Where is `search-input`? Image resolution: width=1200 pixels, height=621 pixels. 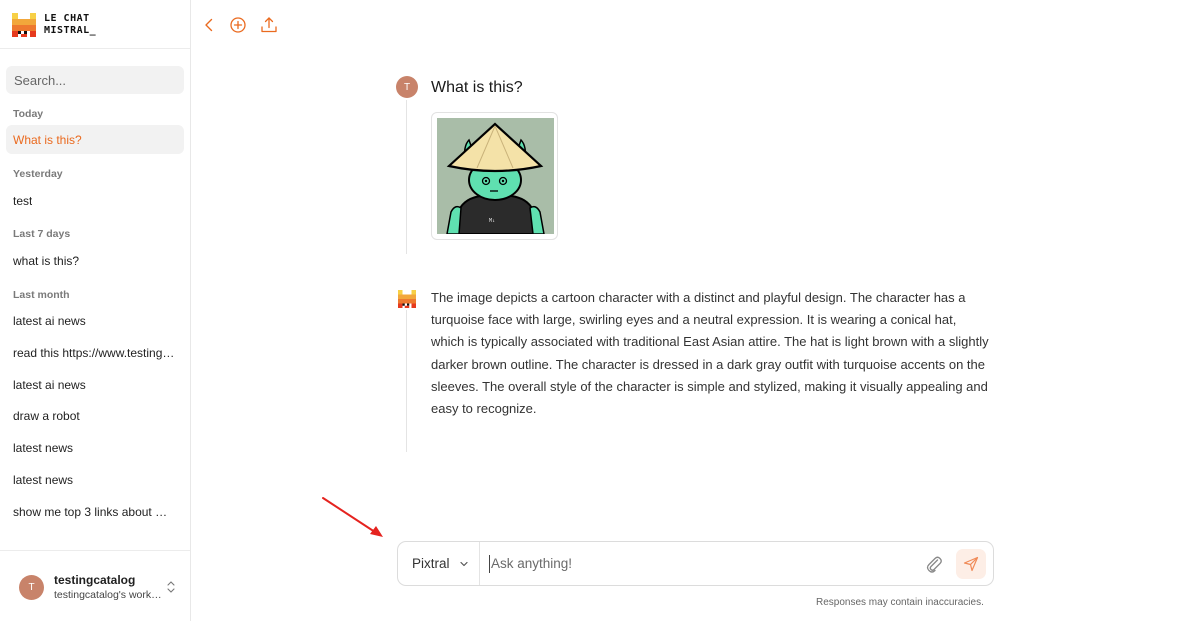
search-input is located at coordinates (102, 80).